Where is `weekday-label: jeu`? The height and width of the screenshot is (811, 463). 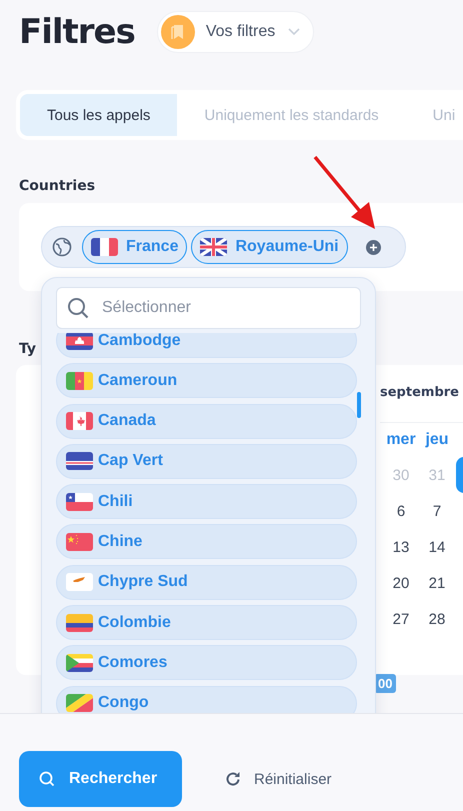 weekday-label: jeu is located at coordinates (437, 440).